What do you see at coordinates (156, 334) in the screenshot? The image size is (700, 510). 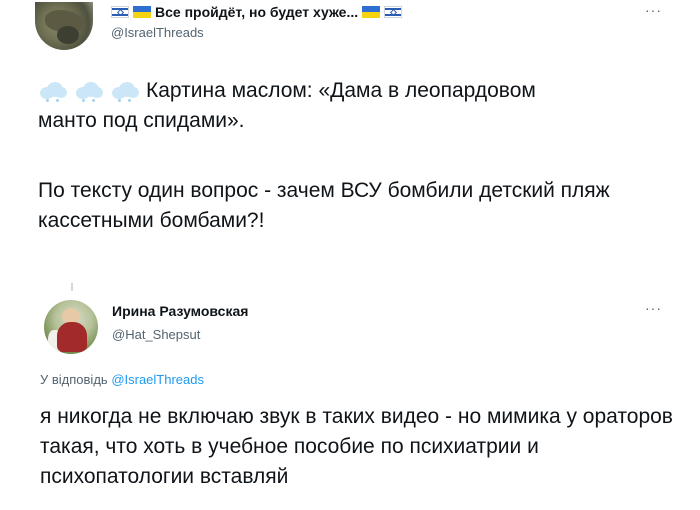 I see `user-handle: @Hat_Shepsut` at bounding box center [156, 334].